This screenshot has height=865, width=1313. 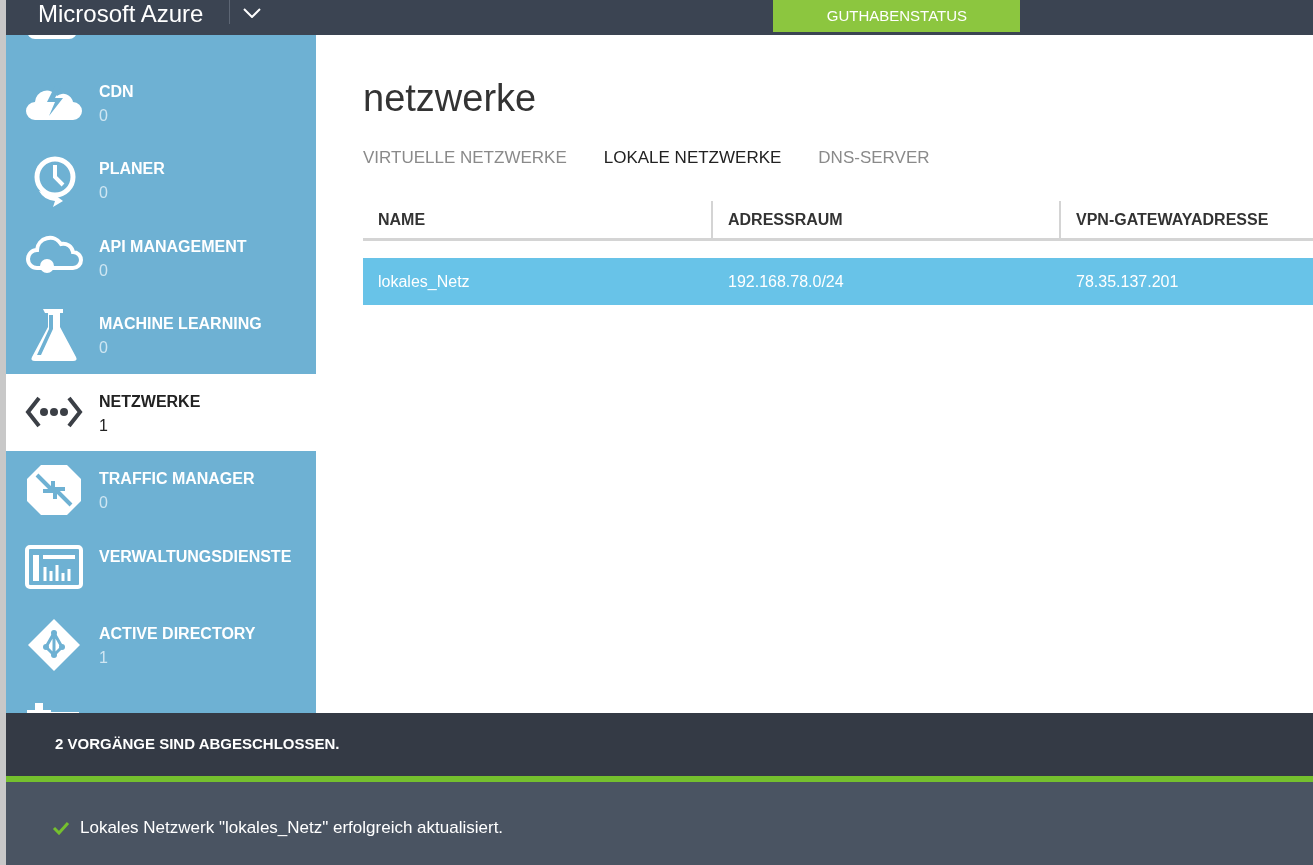 I want to click on notification-message: Lokales Netzwerk "lokales_Netz" erfolgreich aktualisiert., so click(x=292, y=828).